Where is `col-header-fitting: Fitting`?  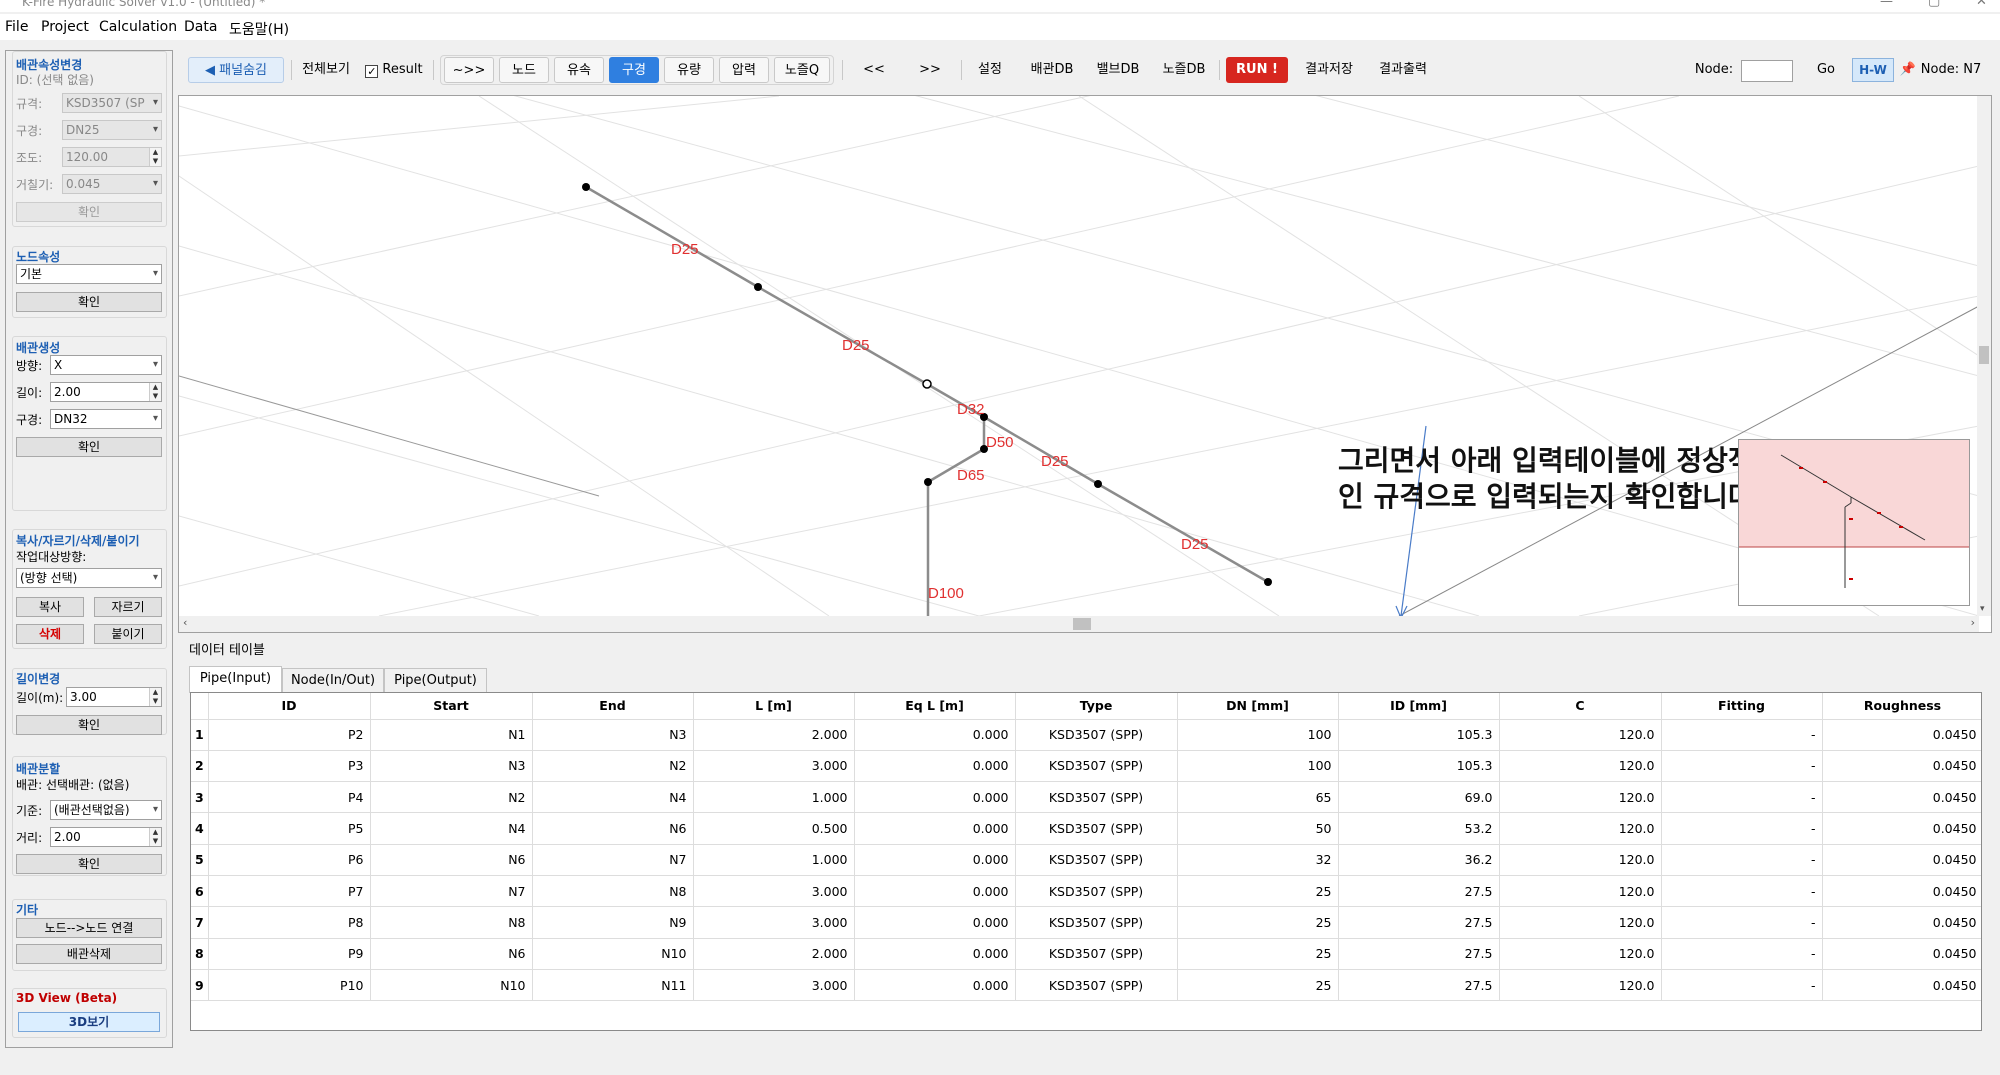 col-header-fitting: Fitting is located at coordinates (1742, 706).